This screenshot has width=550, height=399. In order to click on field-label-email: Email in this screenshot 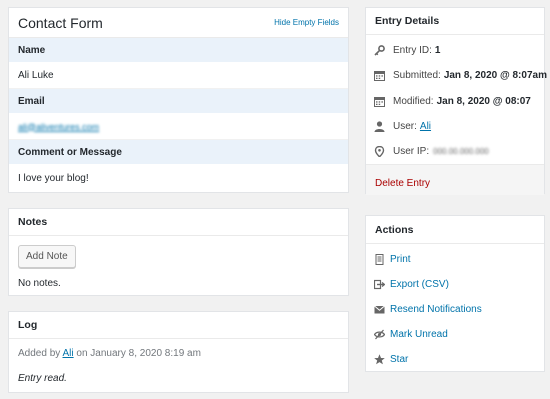, I will do `click(178, 101)`.